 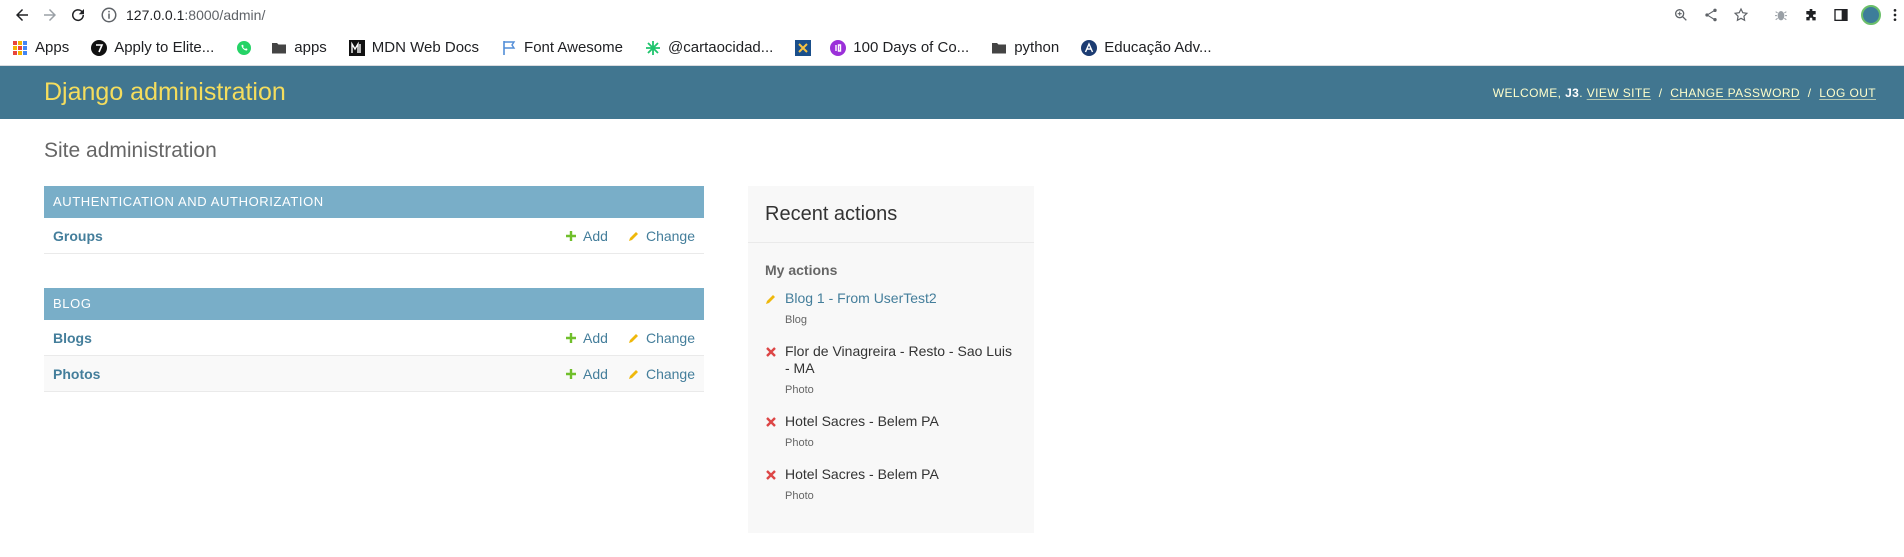 What do you see at coordinates (1735, 93) in the screenshot?
I see `change-password-link: CHANGE PASSWORD` at bounding box center [1735, 93].